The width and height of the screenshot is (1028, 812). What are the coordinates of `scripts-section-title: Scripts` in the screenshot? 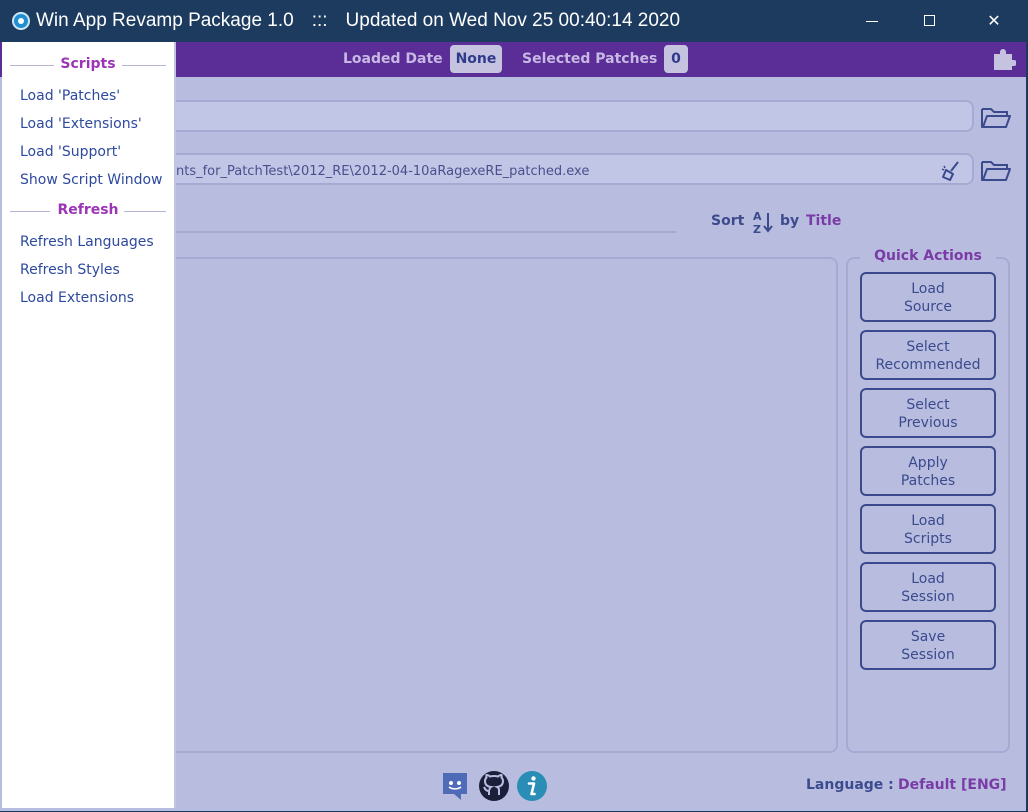 It's located at (88, 64).